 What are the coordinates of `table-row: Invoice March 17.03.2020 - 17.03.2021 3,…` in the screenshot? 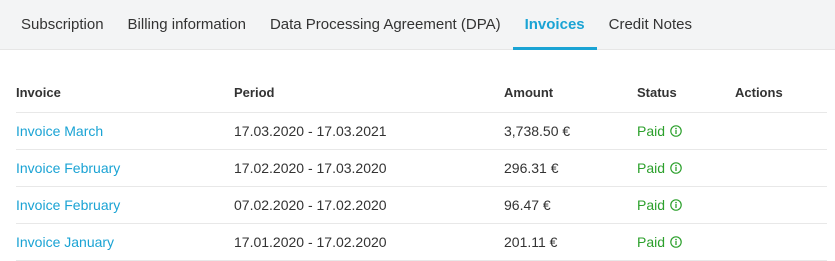 It's located at (421, 131).